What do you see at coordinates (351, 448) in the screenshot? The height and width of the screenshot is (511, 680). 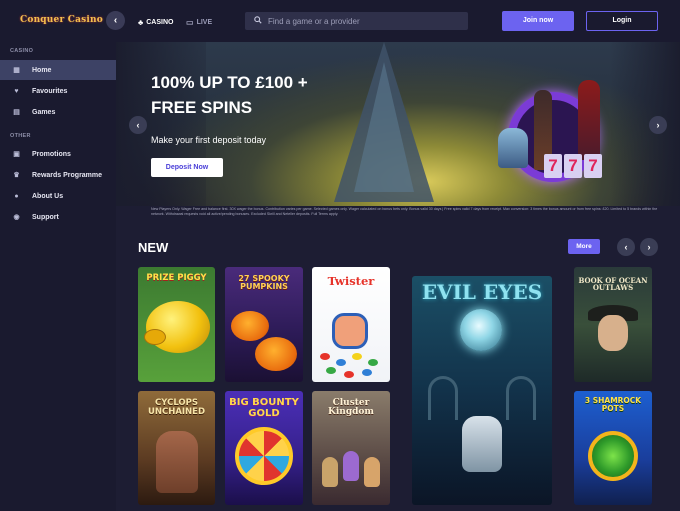 I see `game-tile-cluster-kingdom: Cluster Kingdom` at bounding box center [351, 448].